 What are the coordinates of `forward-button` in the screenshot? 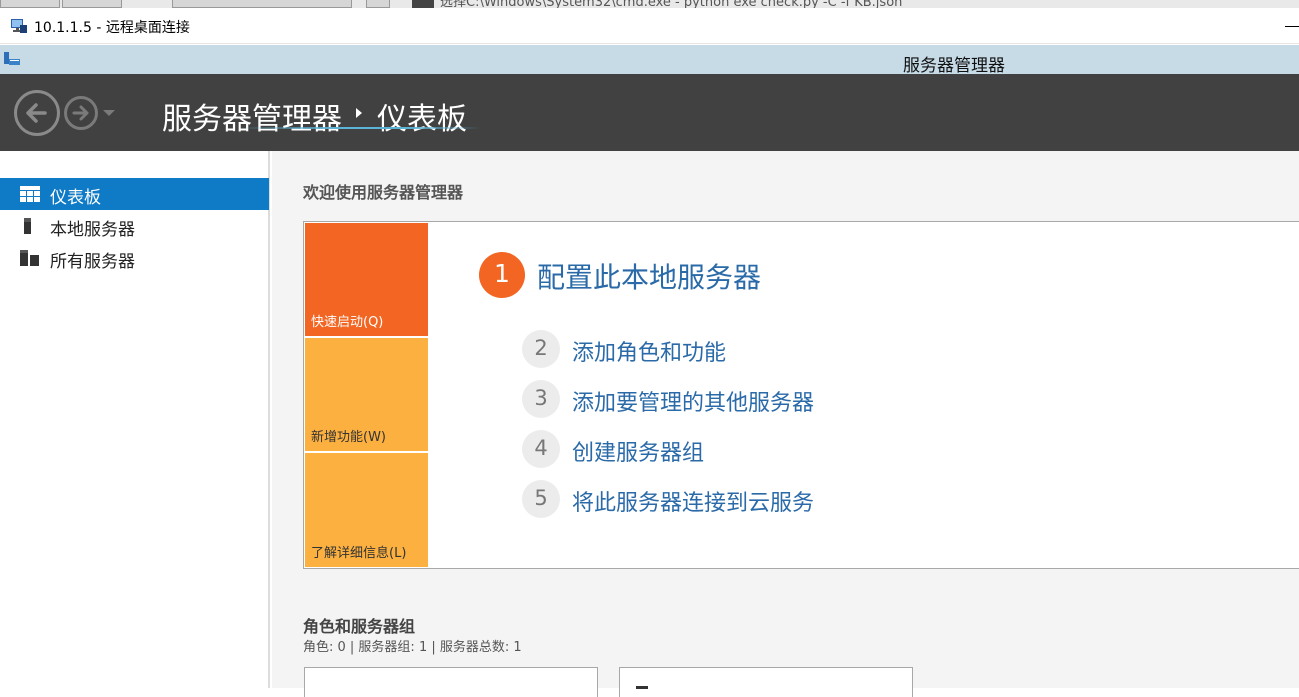 It's located at (81, 113).